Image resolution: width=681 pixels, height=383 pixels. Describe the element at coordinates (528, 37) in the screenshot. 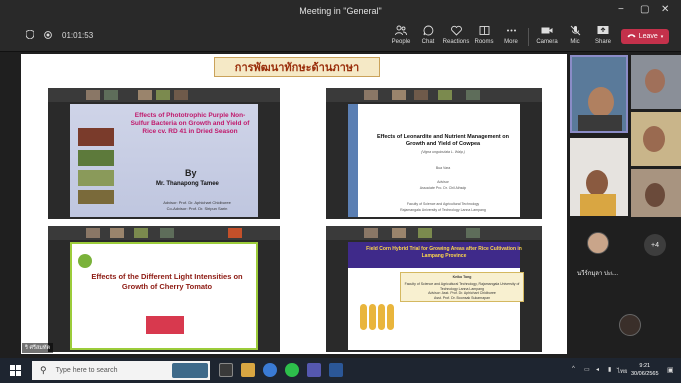

I see `toolbar-divider` at that location.